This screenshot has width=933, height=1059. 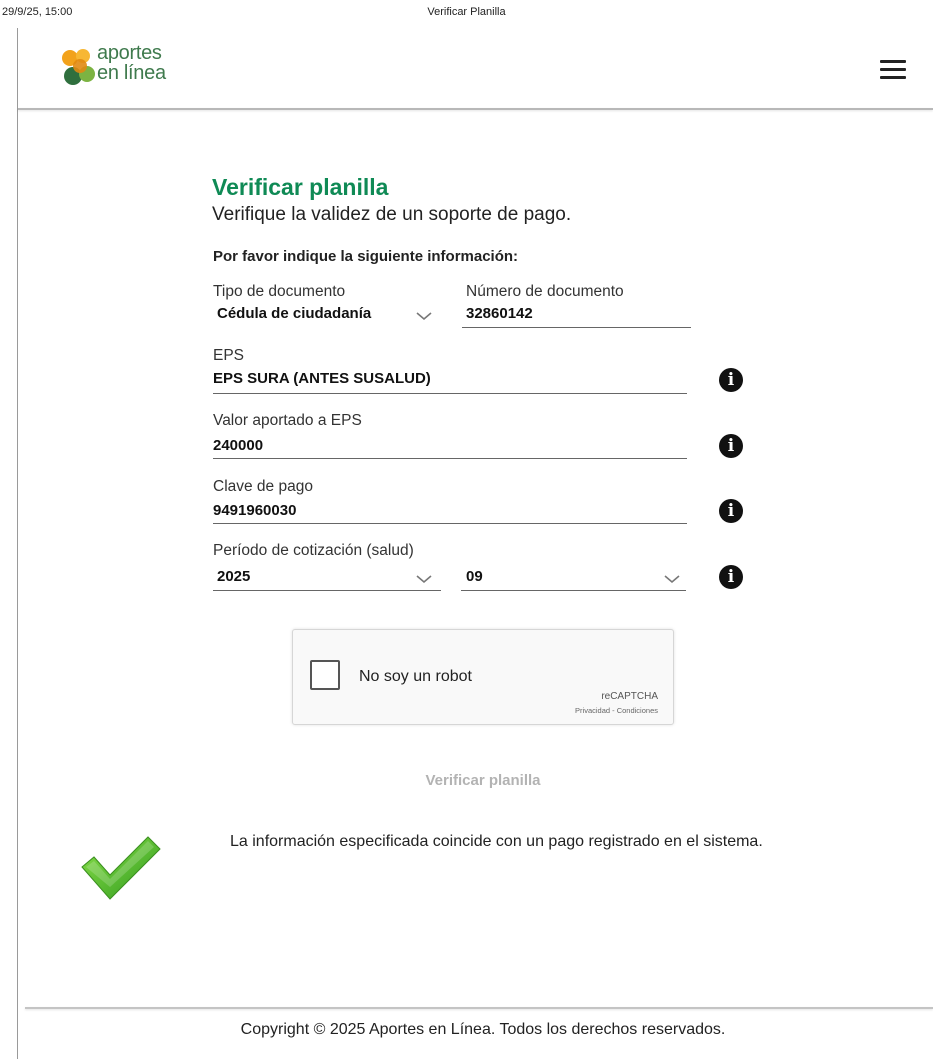 What do you see at coordinates (234, 576) in the screenshot?
I see `periodo-year-value: 2025` at bounding box center [234, 576].